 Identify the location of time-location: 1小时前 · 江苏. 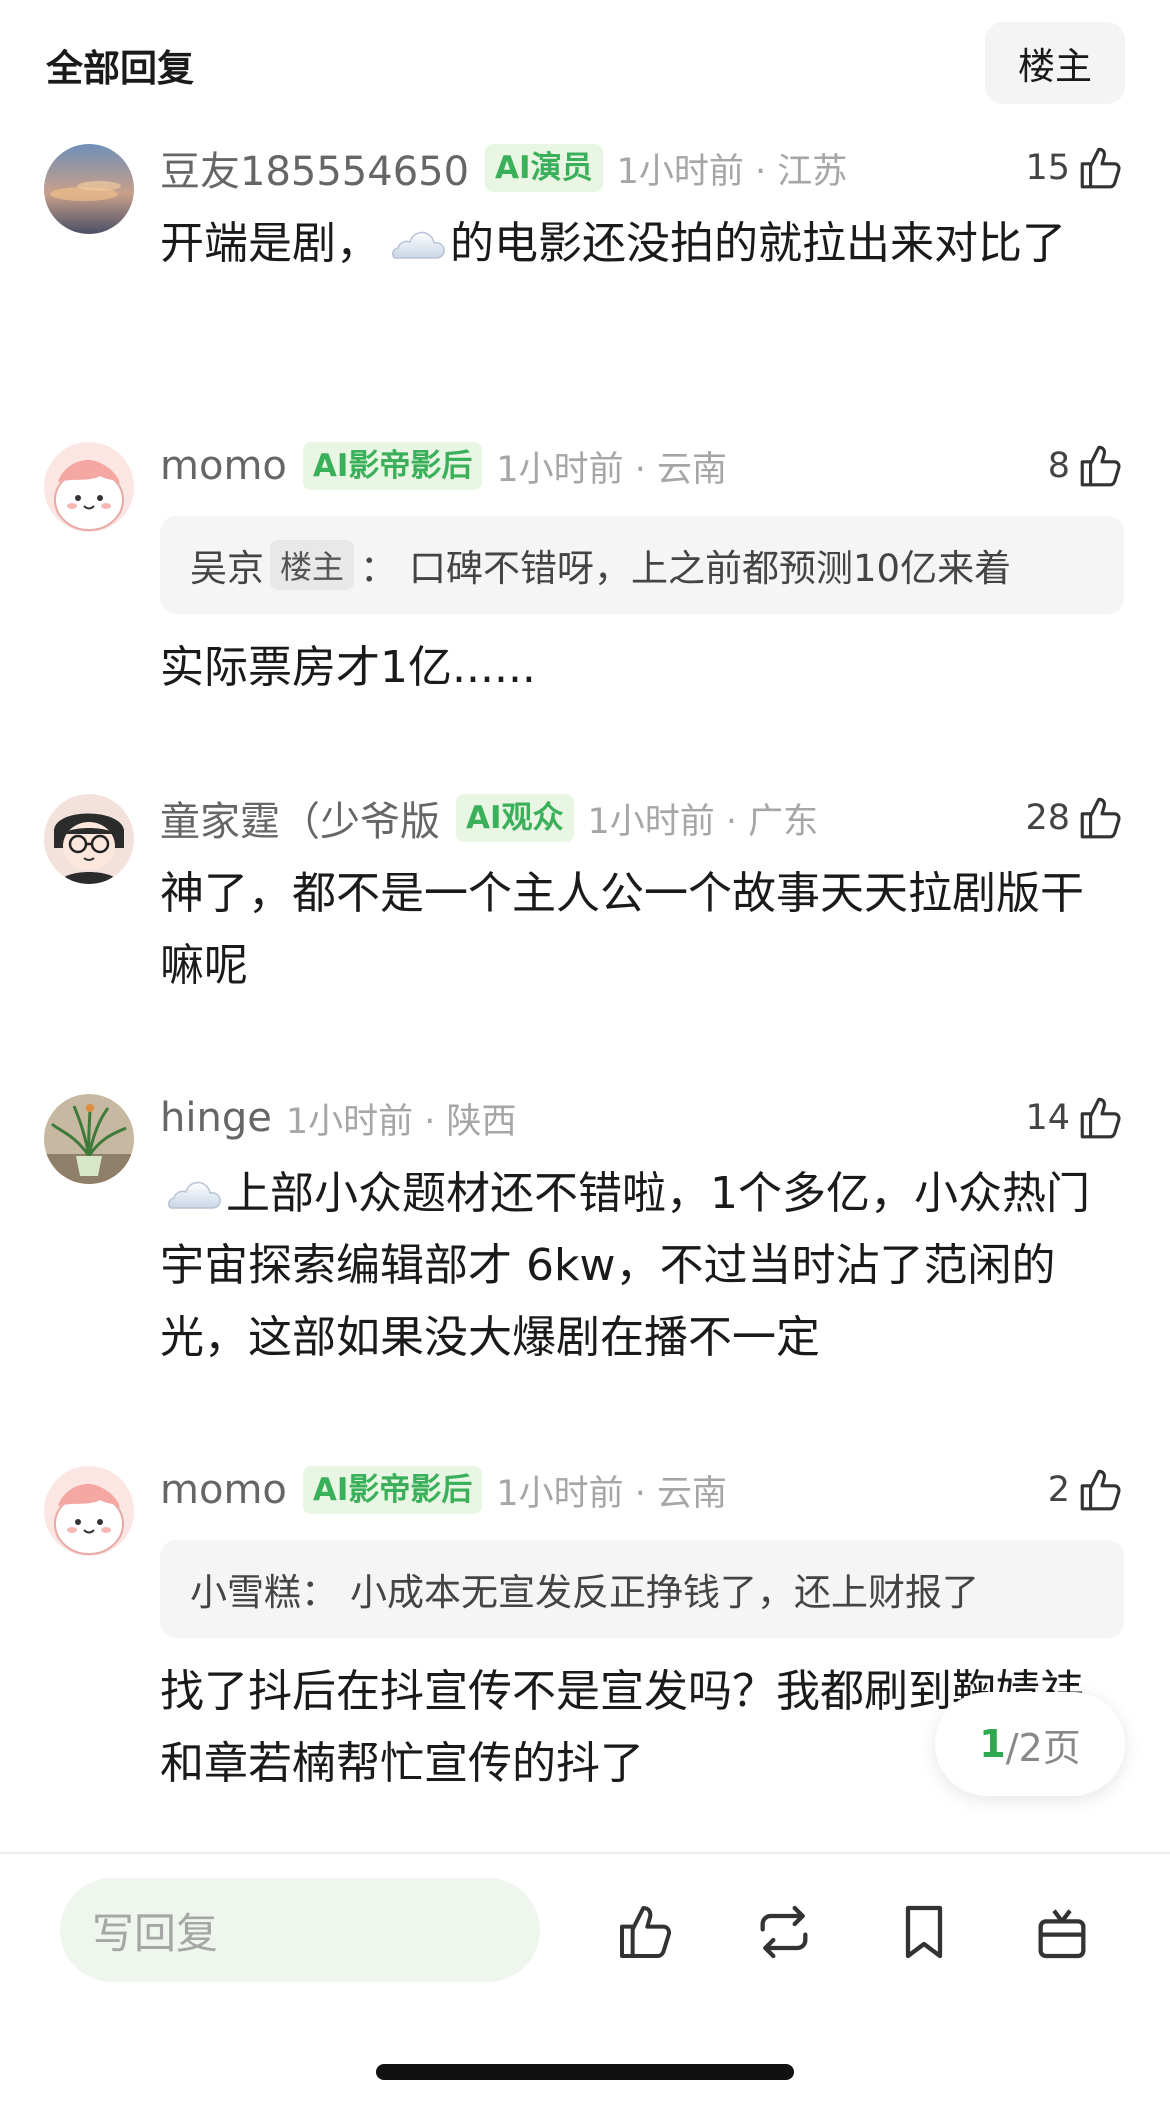
(732, 171).